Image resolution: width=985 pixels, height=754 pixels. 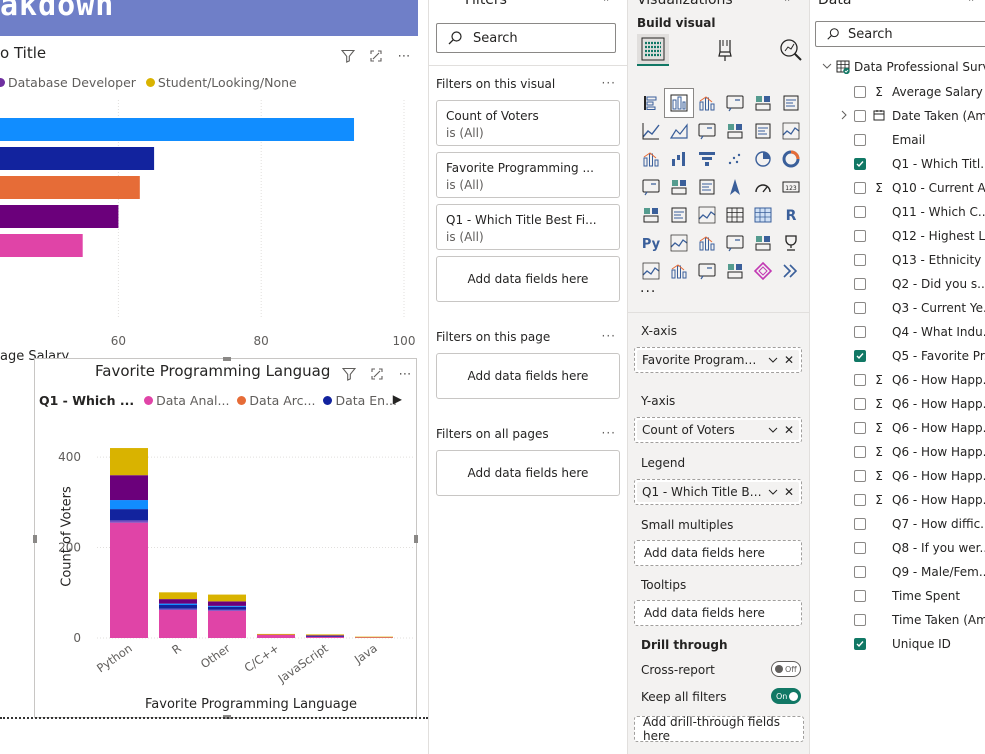 I want to click on decomposition-tree-icon, so click(x=707, y=243).